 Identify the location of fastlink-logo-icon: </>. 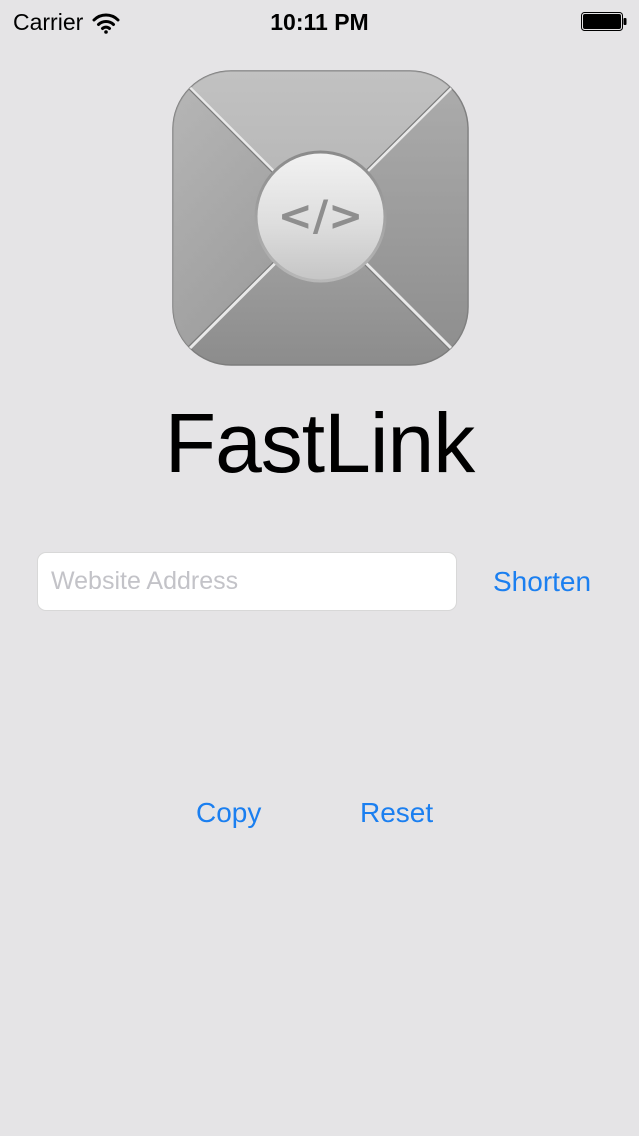
(320, 218).